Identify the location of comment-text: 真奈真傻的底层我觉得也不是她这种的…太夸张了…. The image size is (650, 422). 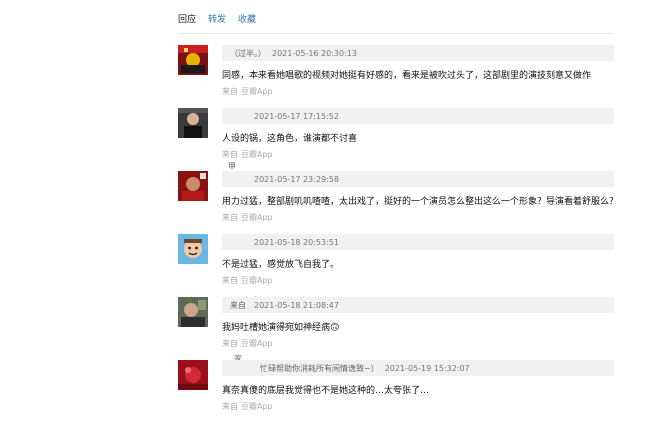
(326, 391).